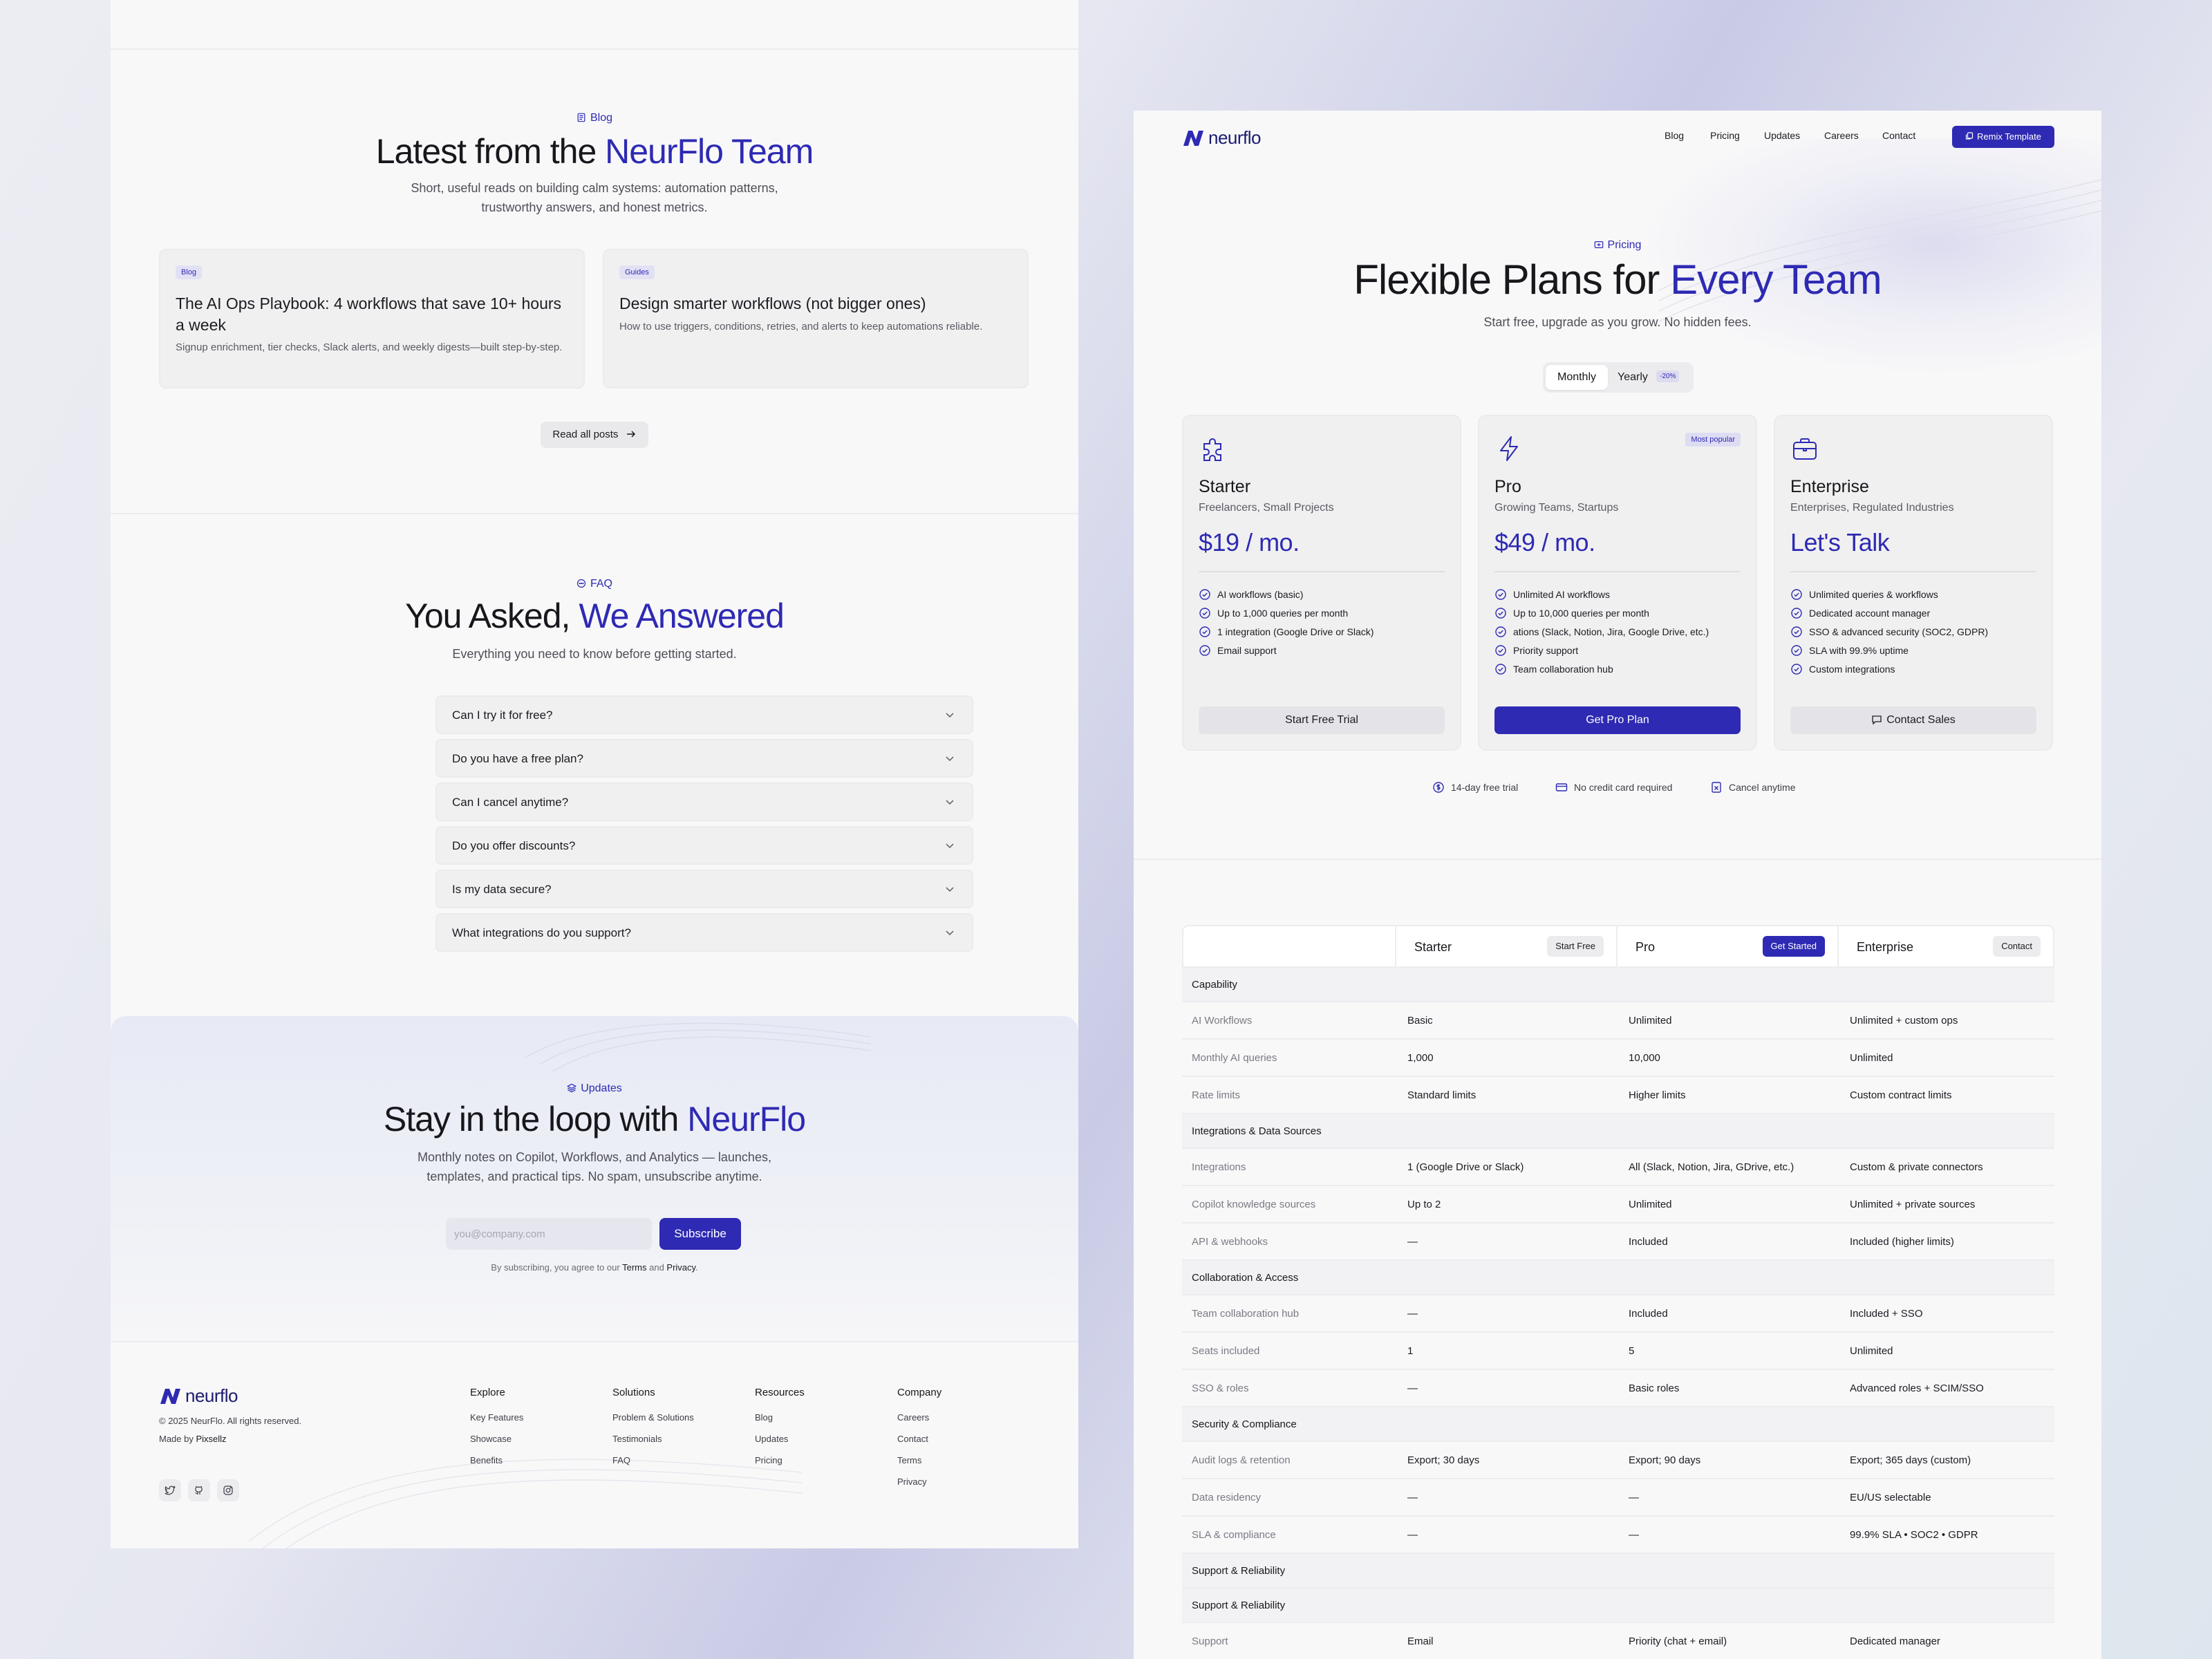  I want to click on feature-value: 99.9% SLA • SOC2 • GDPR, so click(1914, 1535).